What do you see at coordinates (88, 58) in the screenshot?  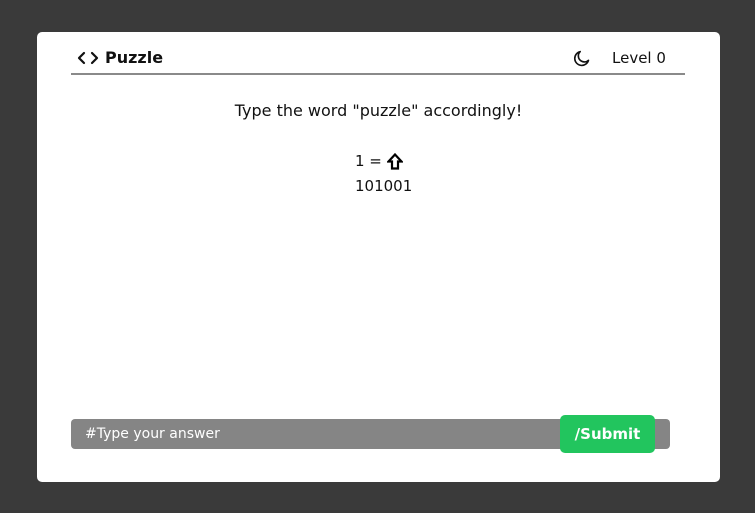 I see `code-brackets-icon` at bounding box center [88, 58].